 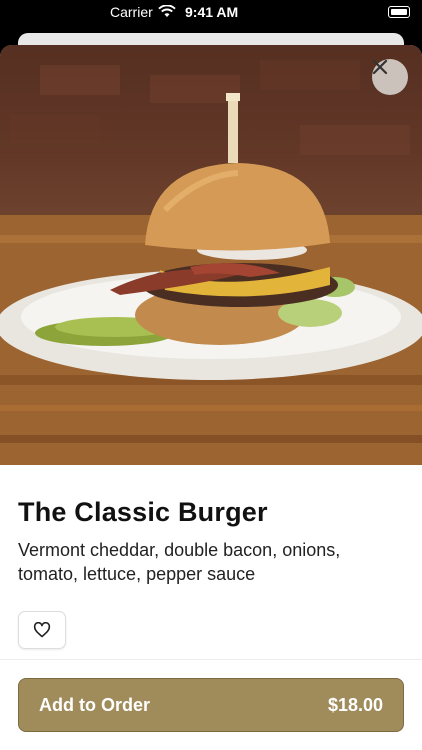 I want to click on add-to-order-button: Add to Order $18.00, so click(x=211, y=705).